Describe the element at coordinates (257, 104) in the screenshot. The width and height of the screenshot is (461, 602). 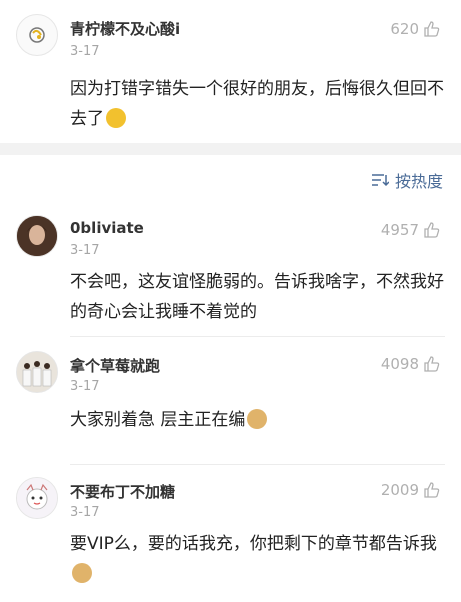
I see `comment-text: 因为打错字错失一个很好的朋友，后悔很久但回不去了` at that location.